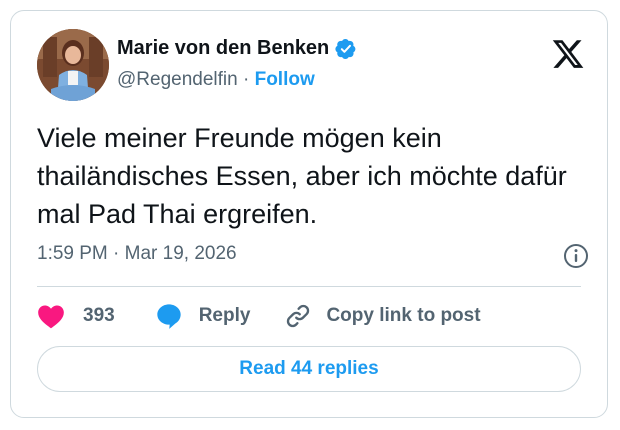  Describe the element at coordinates (403, 315) in the screenshot. I see `copy-link-label: Copy link to post` at that location.